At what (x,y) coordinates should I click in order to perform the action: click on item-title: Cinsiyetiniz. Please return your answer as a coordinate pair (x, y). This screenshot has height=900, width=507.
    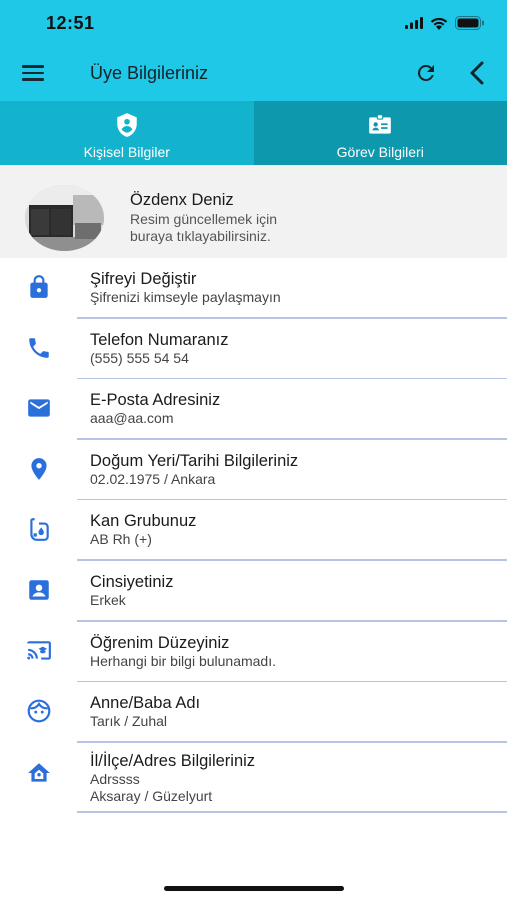
    Looking at the image, I should click on (132, 581).